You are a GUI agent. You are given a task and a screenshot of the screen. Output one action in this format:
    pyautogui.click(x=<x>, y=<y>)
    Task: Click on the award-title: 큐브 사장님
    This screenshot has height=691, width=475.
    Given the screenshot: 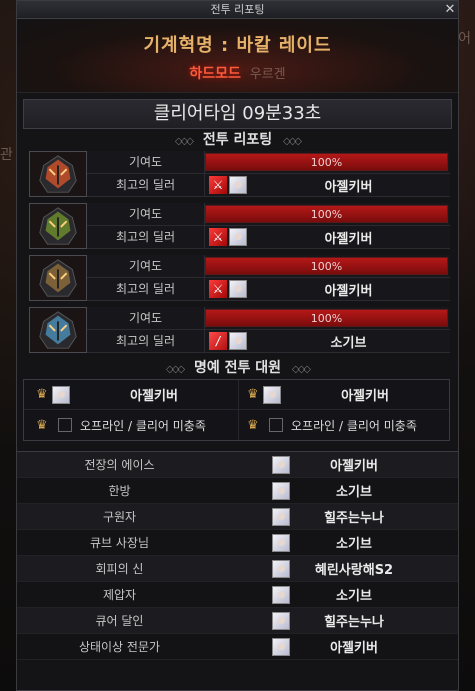 What is the action you would take?
    pyautogui.click(x=119, y=543)
    